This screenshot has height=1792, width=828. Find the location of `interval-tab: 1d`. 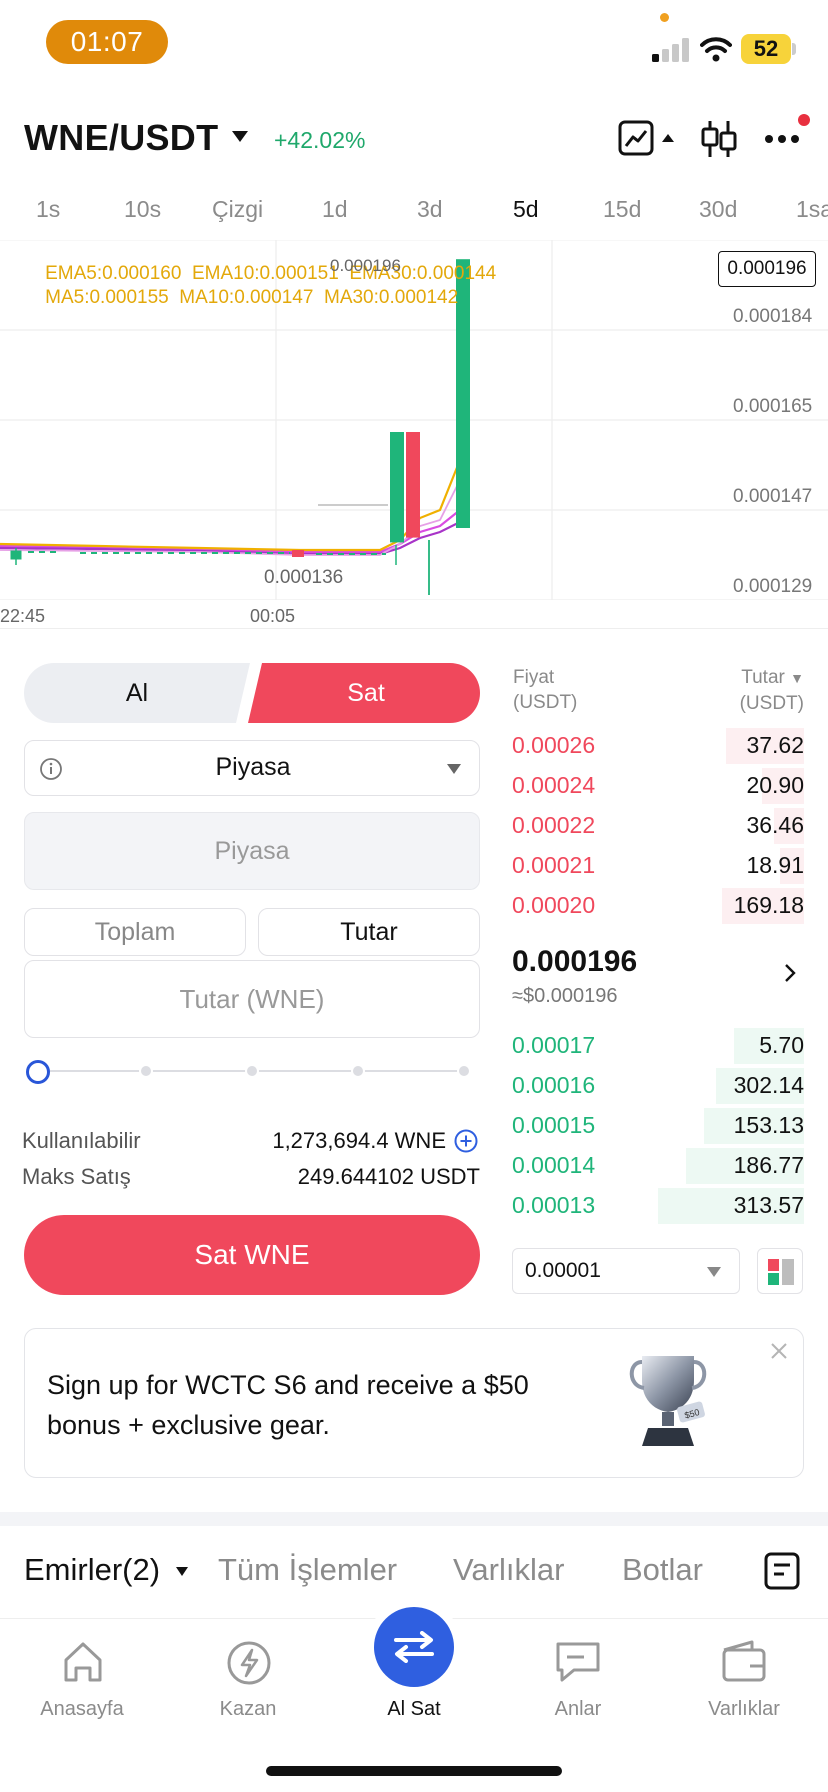

interval-tab: 1d is located at coordinates (335, 209).